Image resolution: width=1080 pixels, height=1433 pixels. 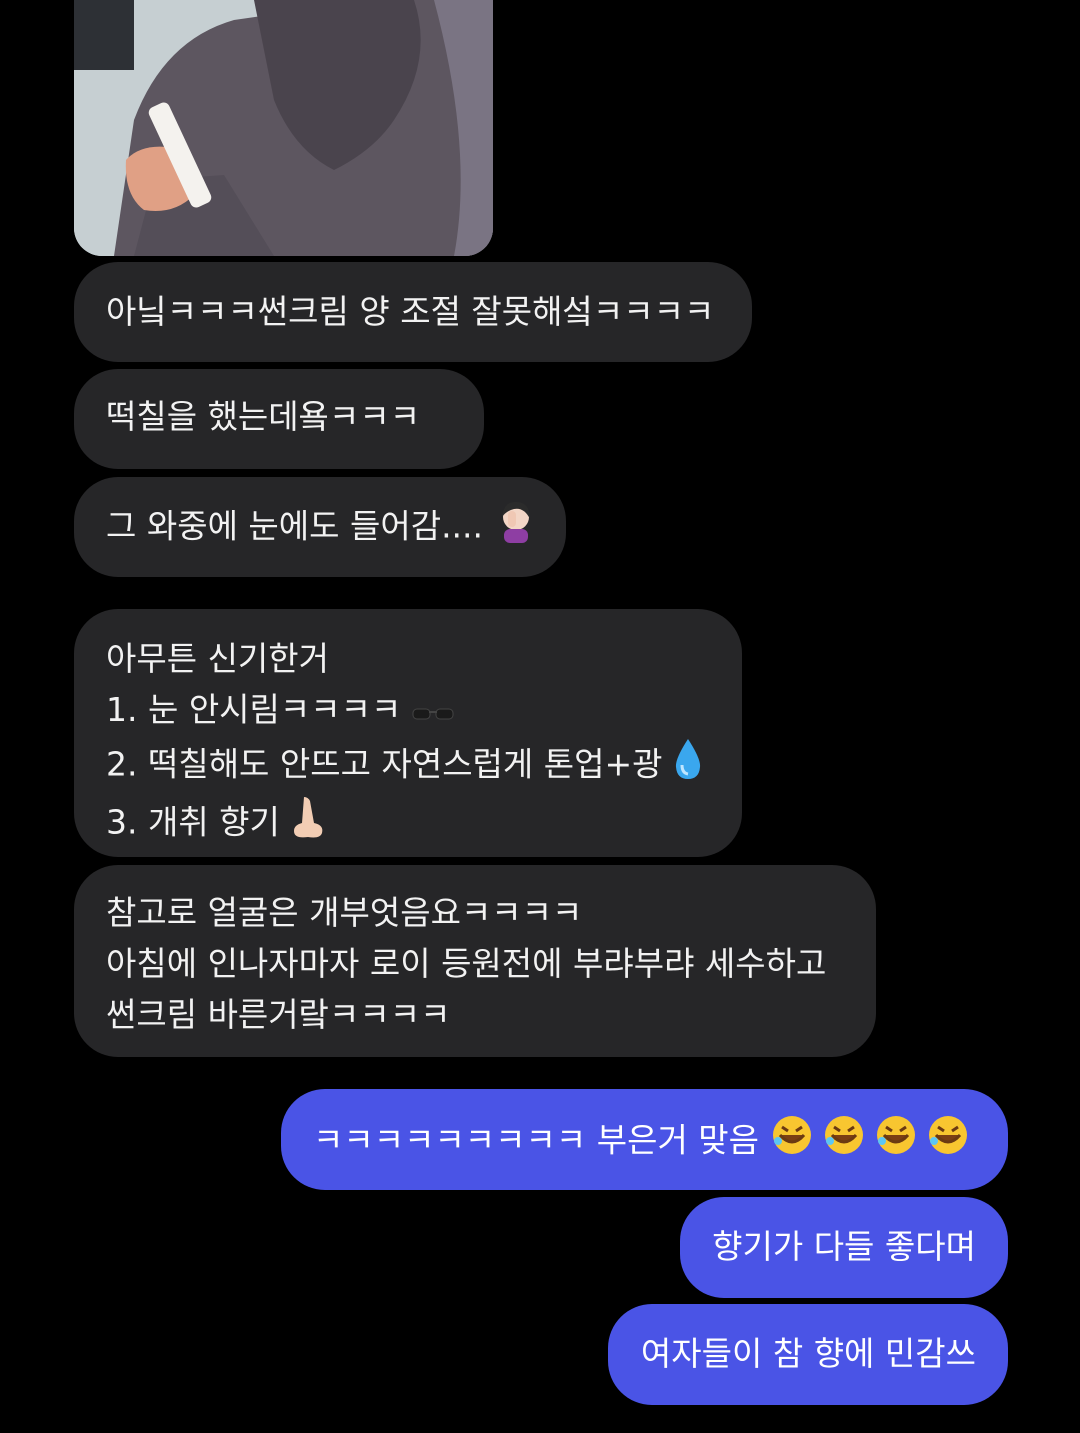 I want to click on photo-attachment, so click(x=283, y=128).